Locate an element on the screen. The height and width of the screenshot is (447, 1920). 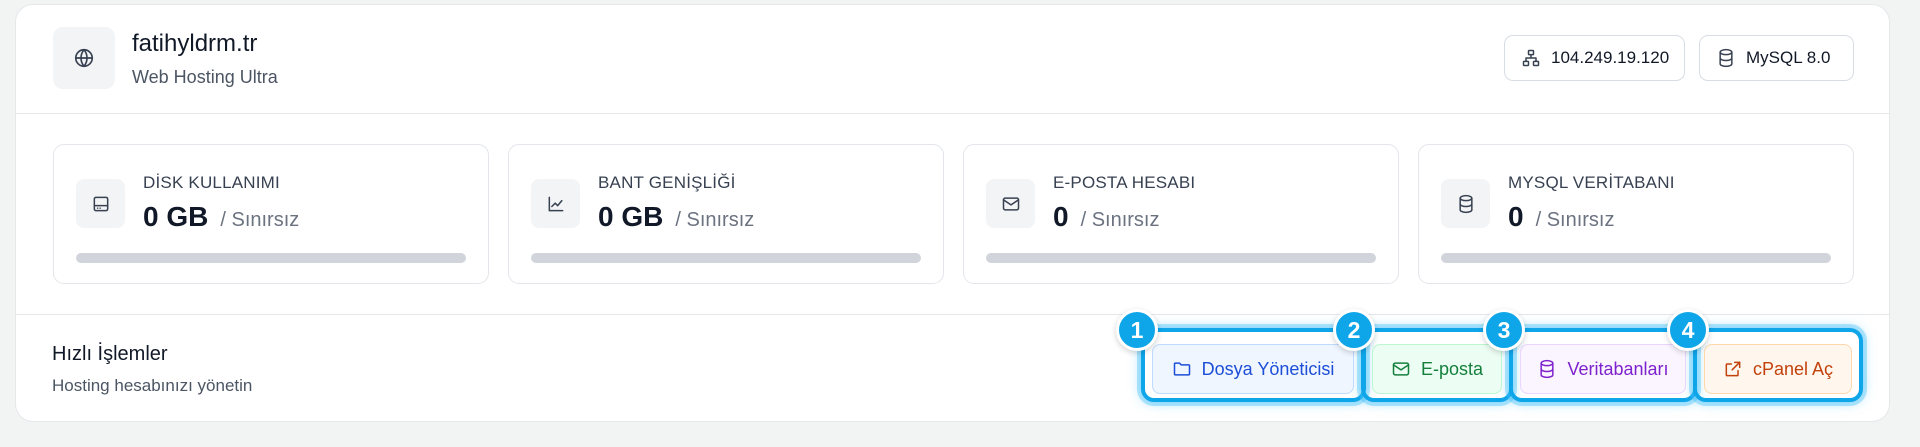
file-manager-label: Dosya Yöneticisi is located at coordinates (1268, 368).